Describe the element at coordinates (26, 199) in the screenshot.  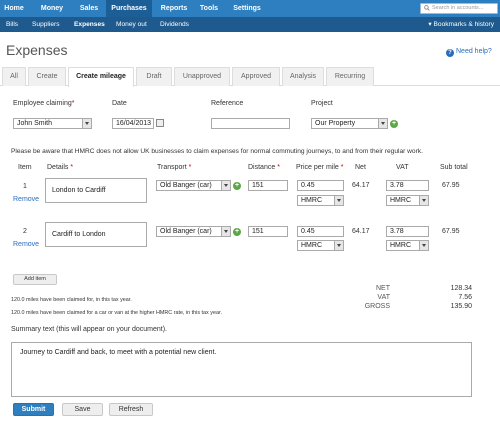
I see `row-1-remove-link: Remove` at that location.